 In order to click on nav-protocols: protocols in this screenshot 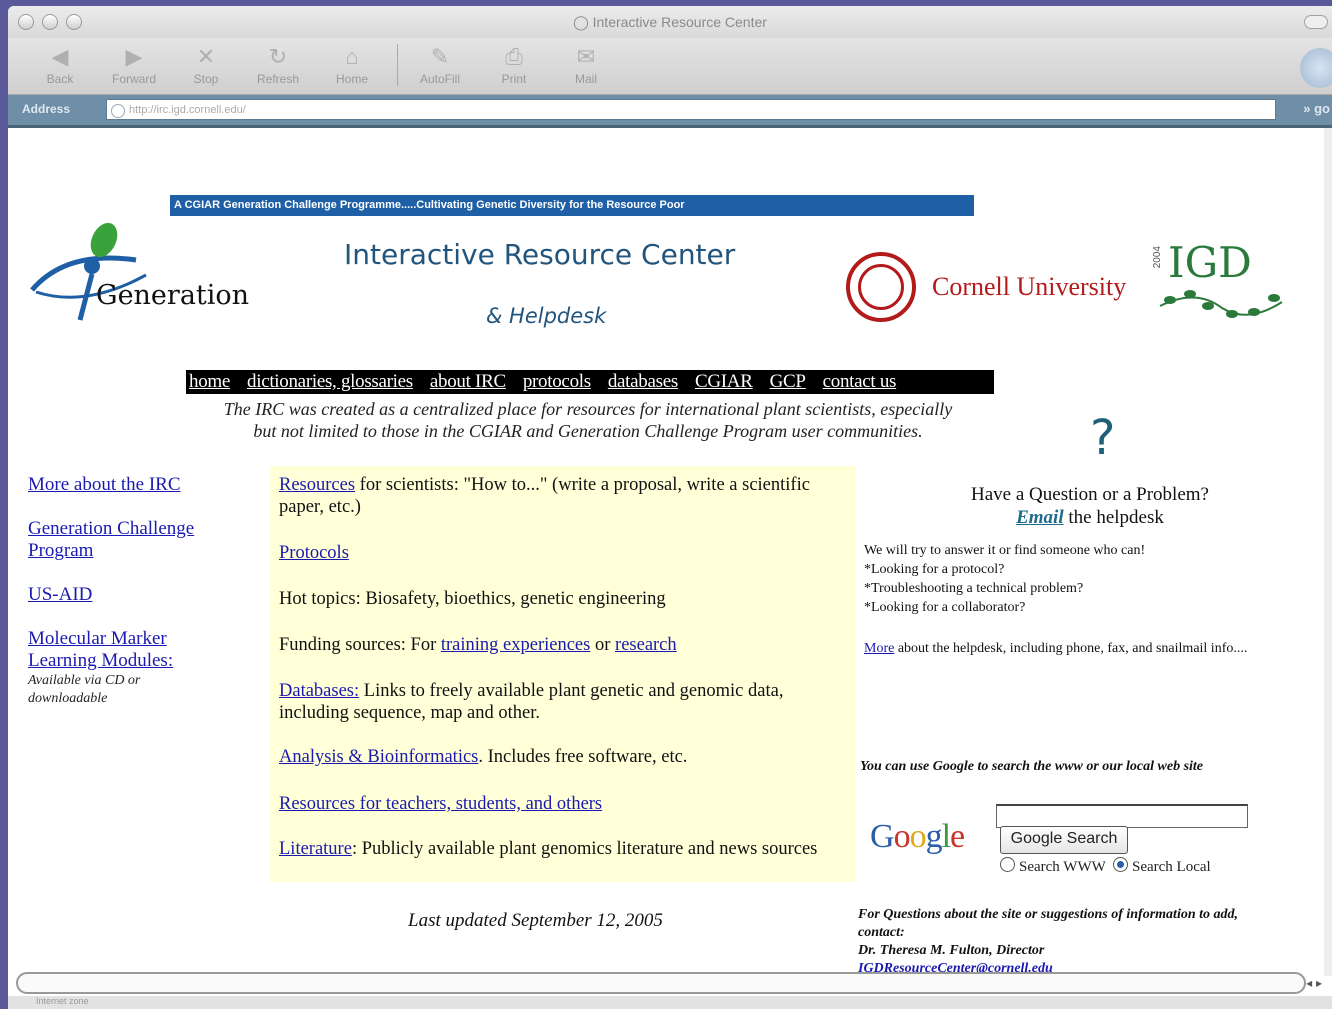, I will do `click(557, 381)`.